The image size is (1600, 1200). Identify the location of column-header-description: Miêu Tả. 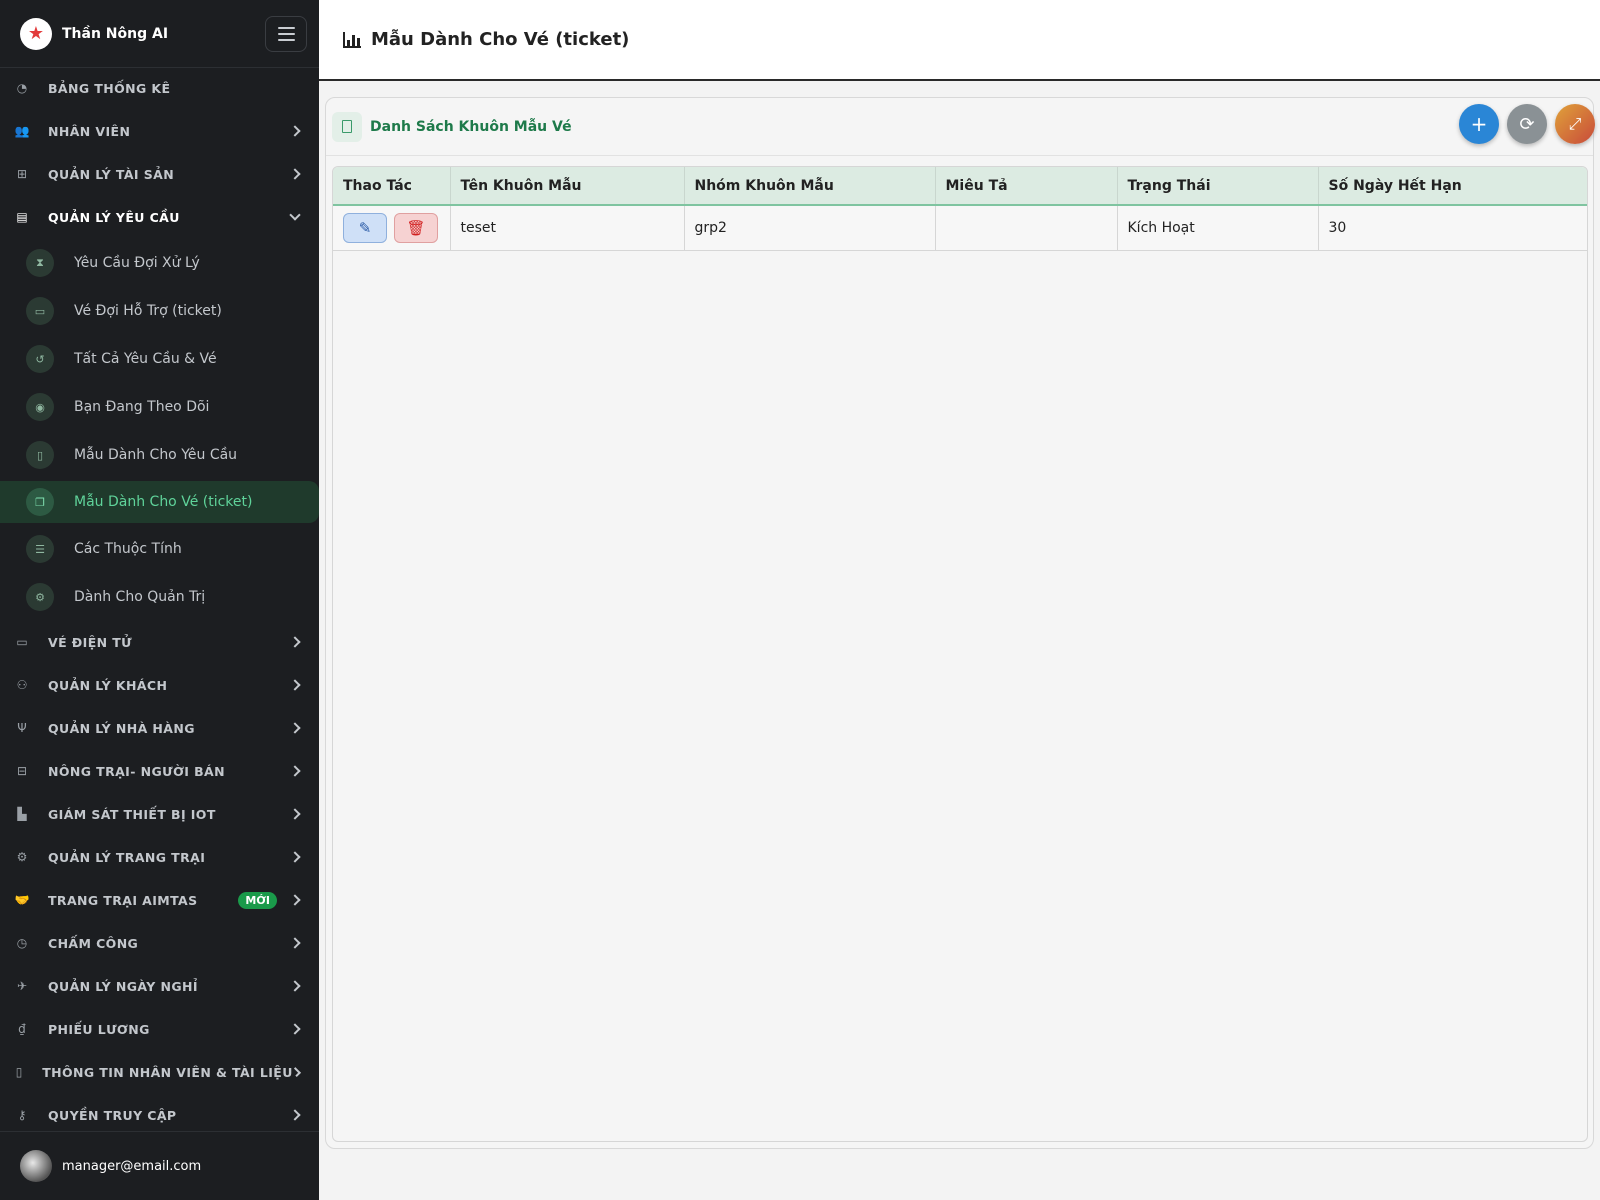
(1026, 186).